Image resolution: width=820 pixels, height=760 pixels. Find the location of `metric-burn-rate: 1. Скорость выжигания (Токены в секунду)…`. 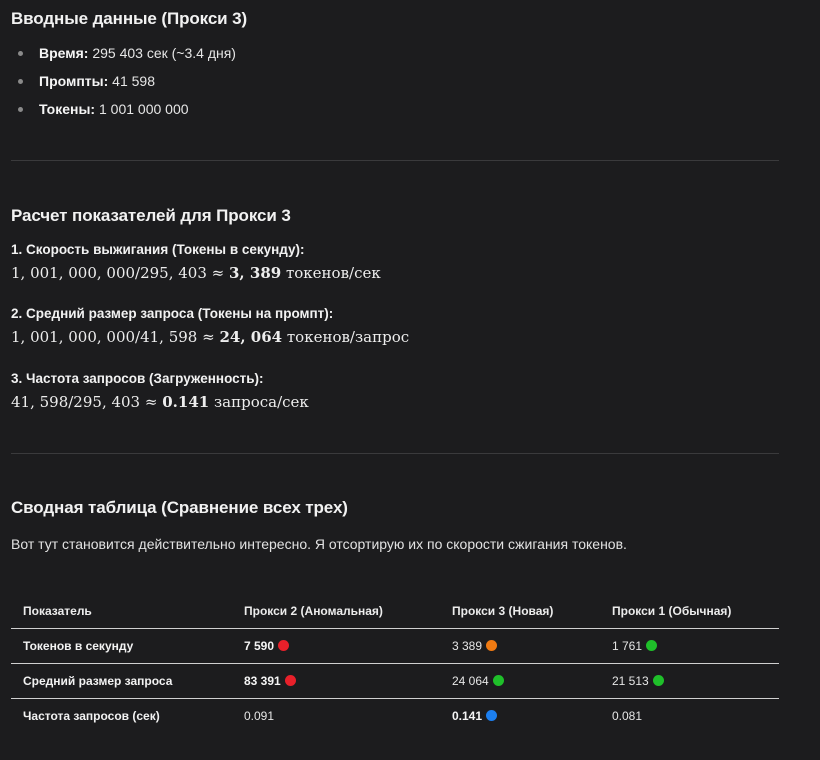

metric-burn-rate: 1. Скорость выжигания (Токены в секунду)… is located at coordinates (196, 262).